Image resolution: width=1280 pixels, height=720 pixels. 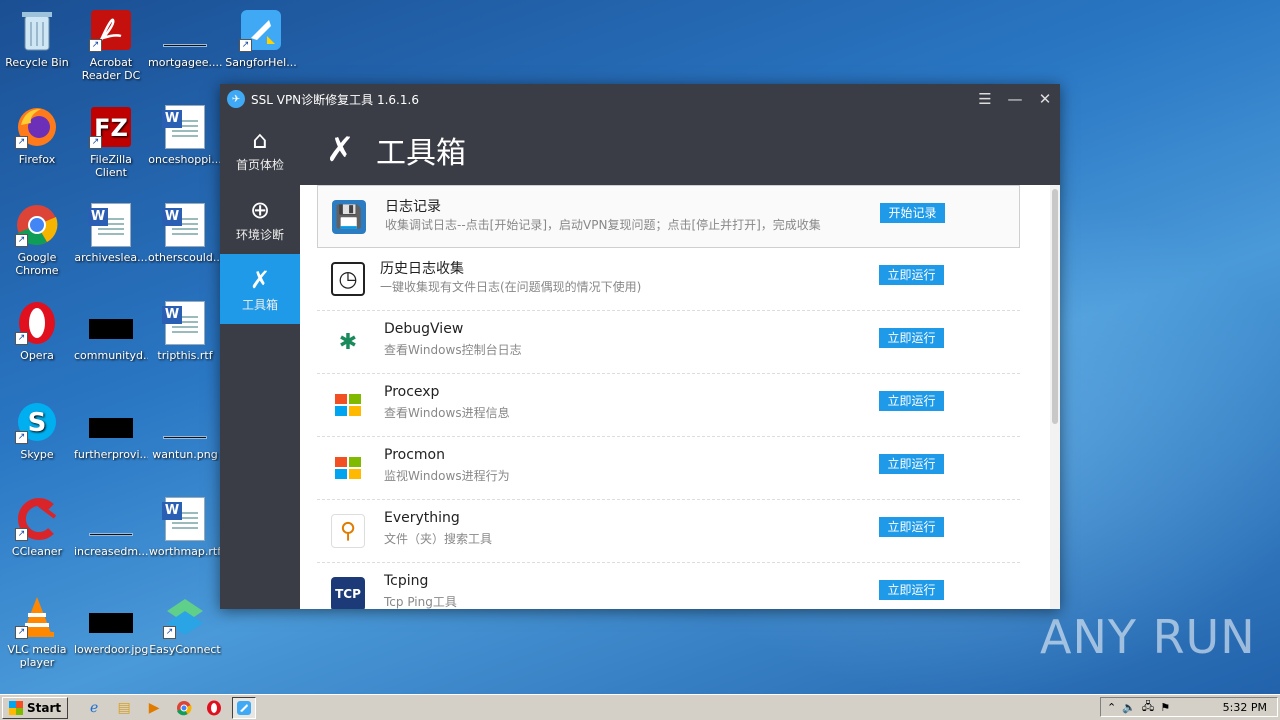 What do you see at coordinates (668, 279) in the screenshot?
I see `list-item: ◷ 历史日志收集 一键收集现有文件日志(在问题偶现的情况下使用) 立即运行` at bounding box center [668, 279].